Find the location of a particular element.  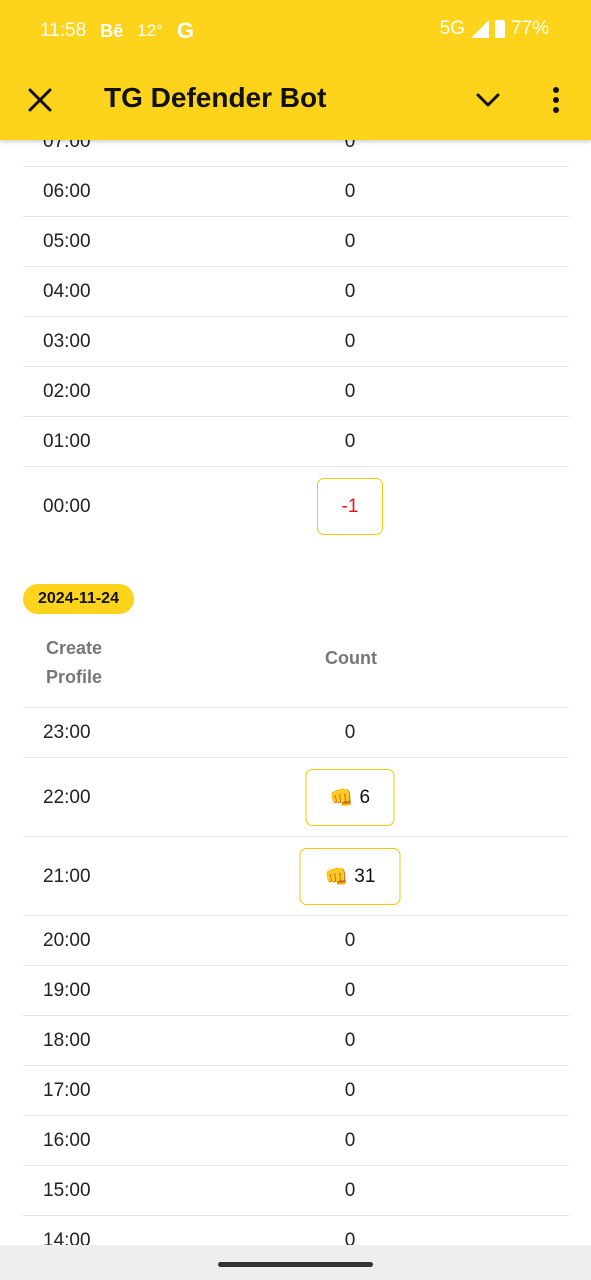

home-gesture-handle is located at coordinates (295, 1264).